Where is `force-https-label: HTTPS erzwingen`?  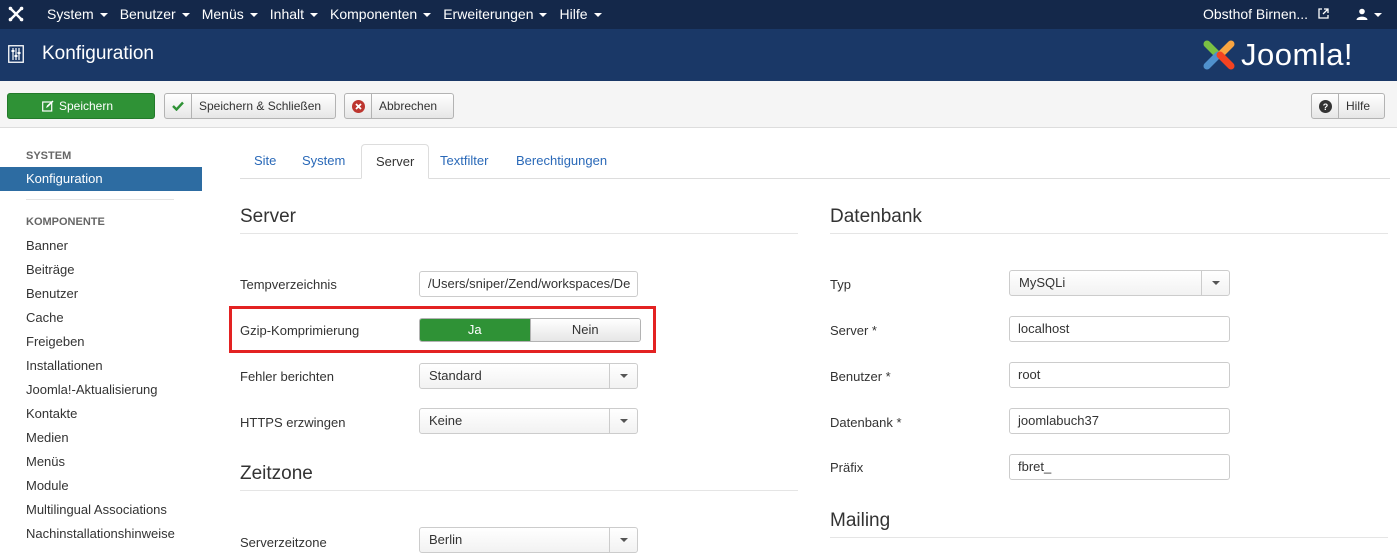
force-https-label: HTTPS erzwingen is located at coordinates (293, 422).